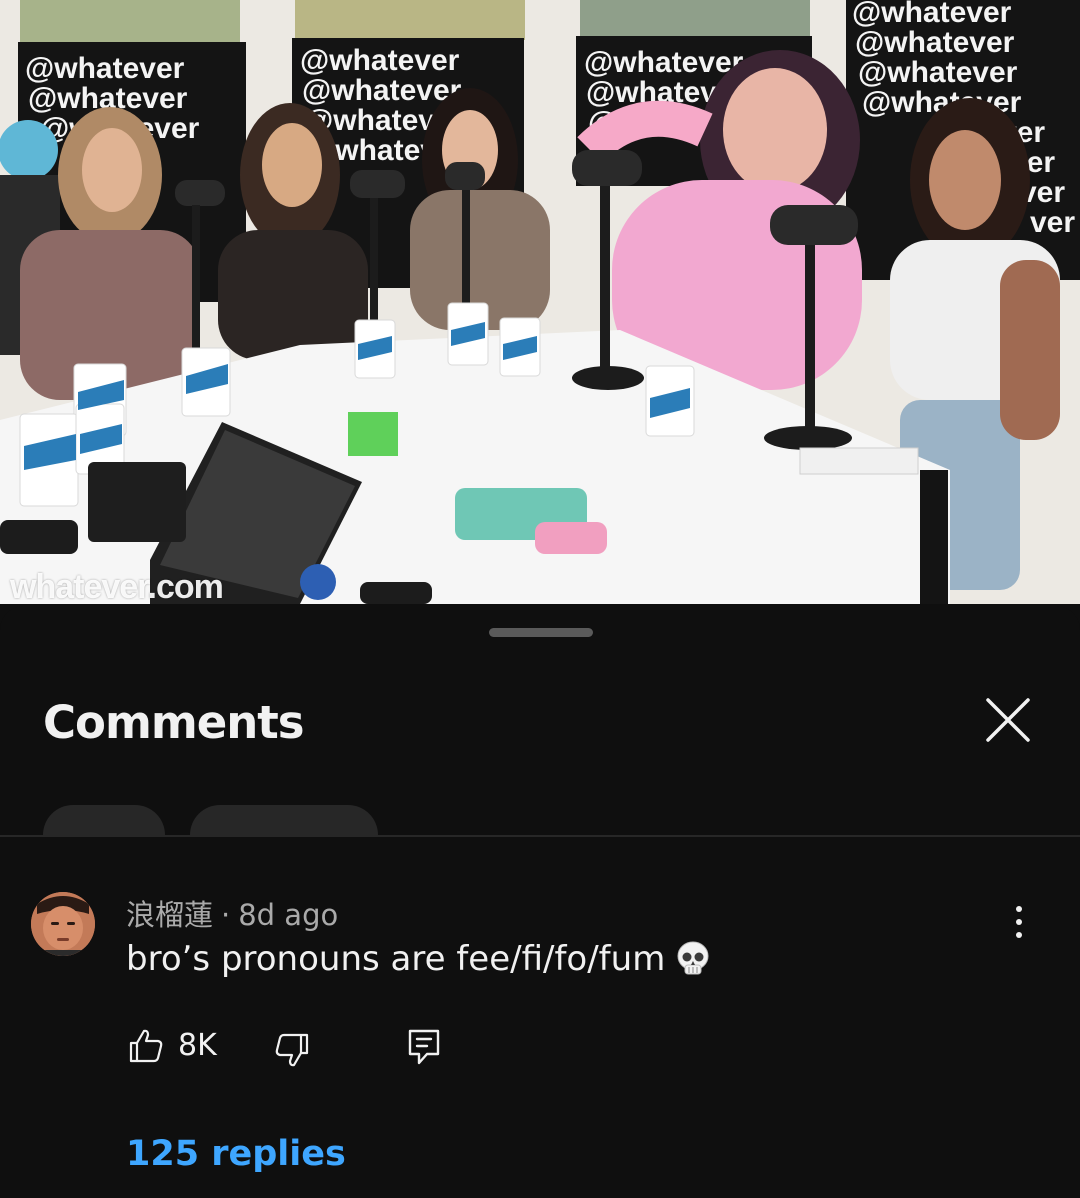  What do you see at coordinates (174, 722) in the screenshot?
I see `sheet-title: Comments` at bounding box center [174, 722].